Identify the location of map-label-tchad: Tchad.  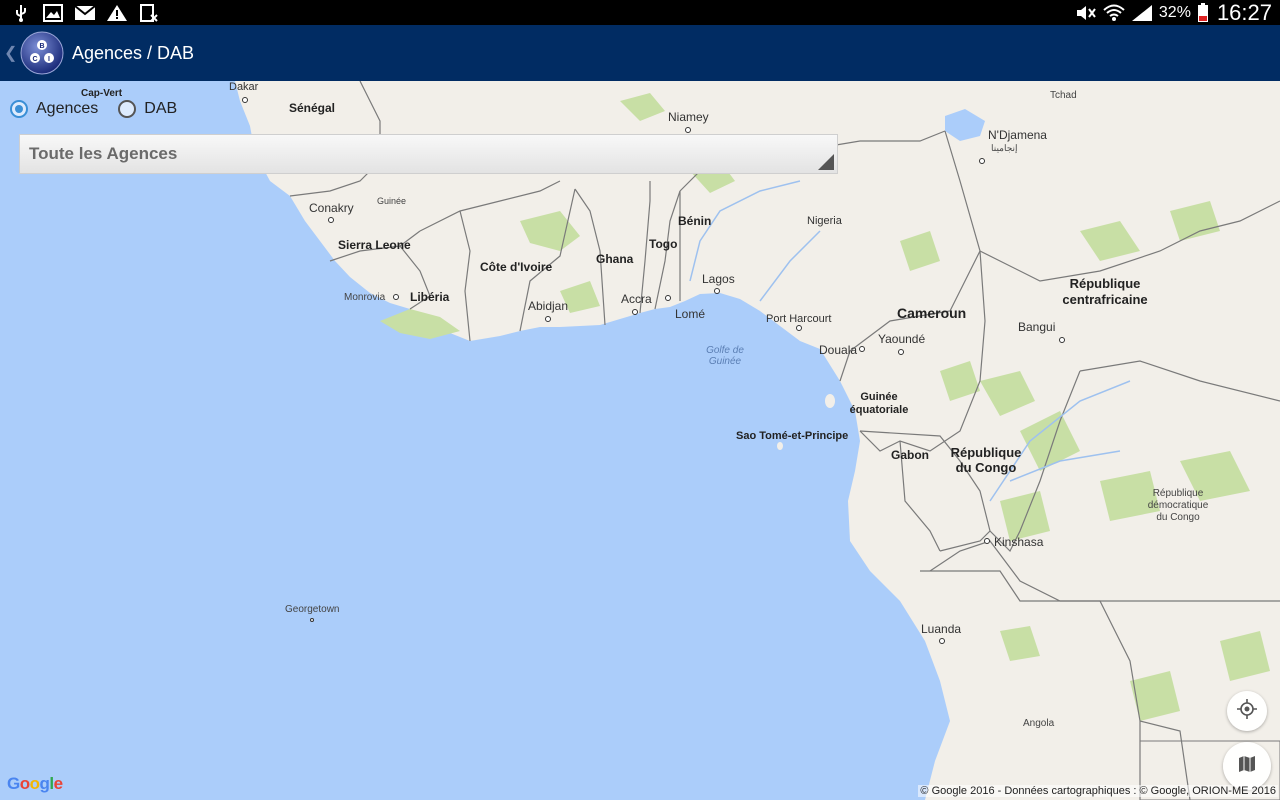
(1063, 95).